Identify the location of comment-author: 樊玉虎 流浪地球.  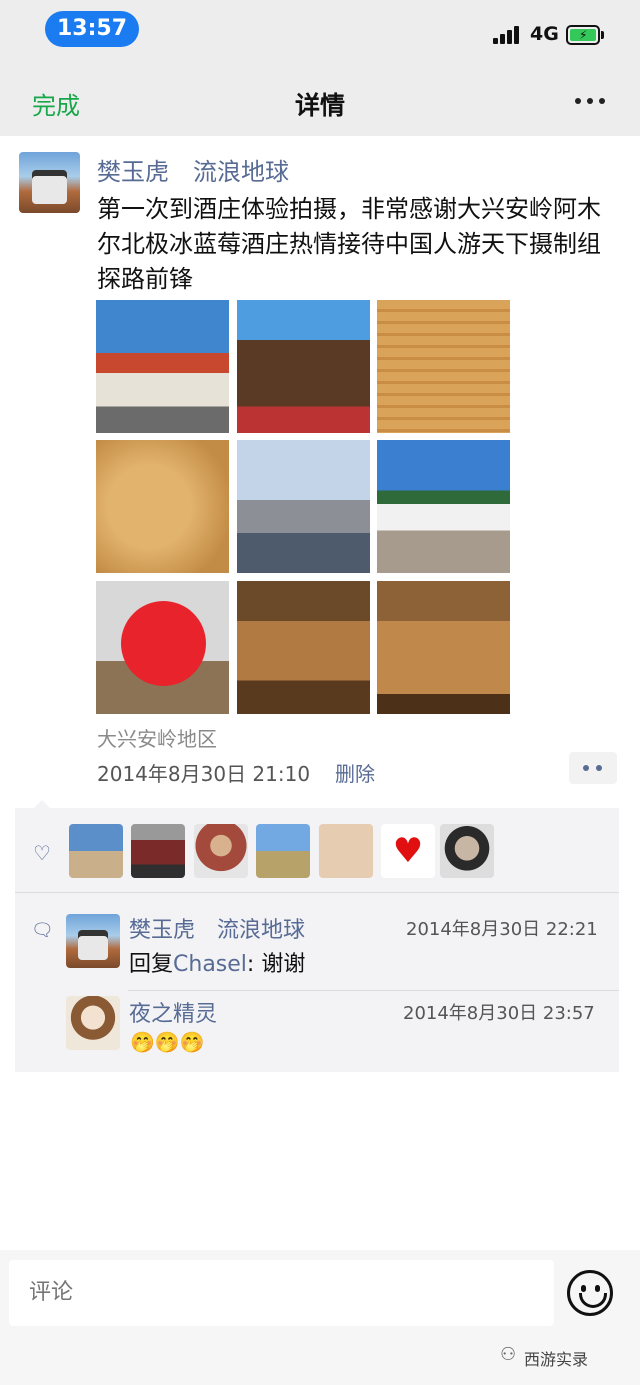
(217, 928).